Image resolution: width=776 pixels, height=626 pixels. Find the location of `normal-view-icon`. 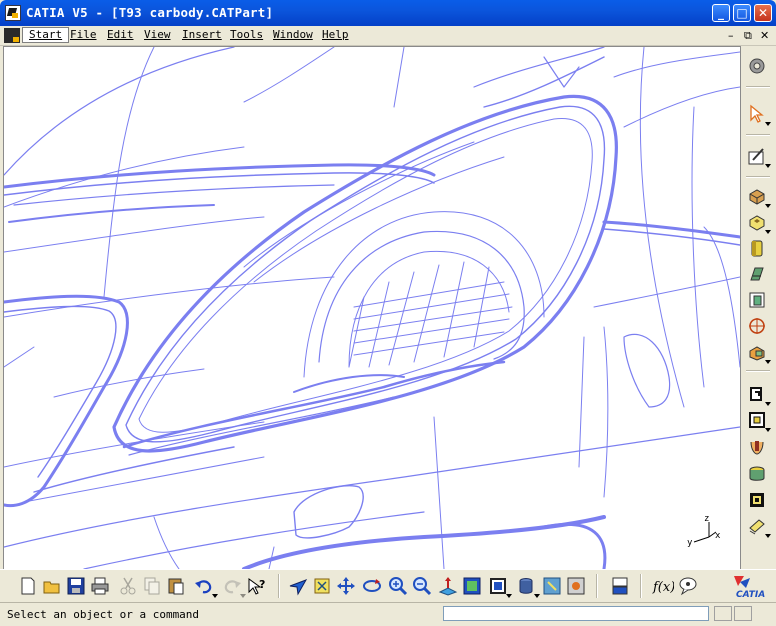

normal-view-icon is located at coordinates (448, 586).